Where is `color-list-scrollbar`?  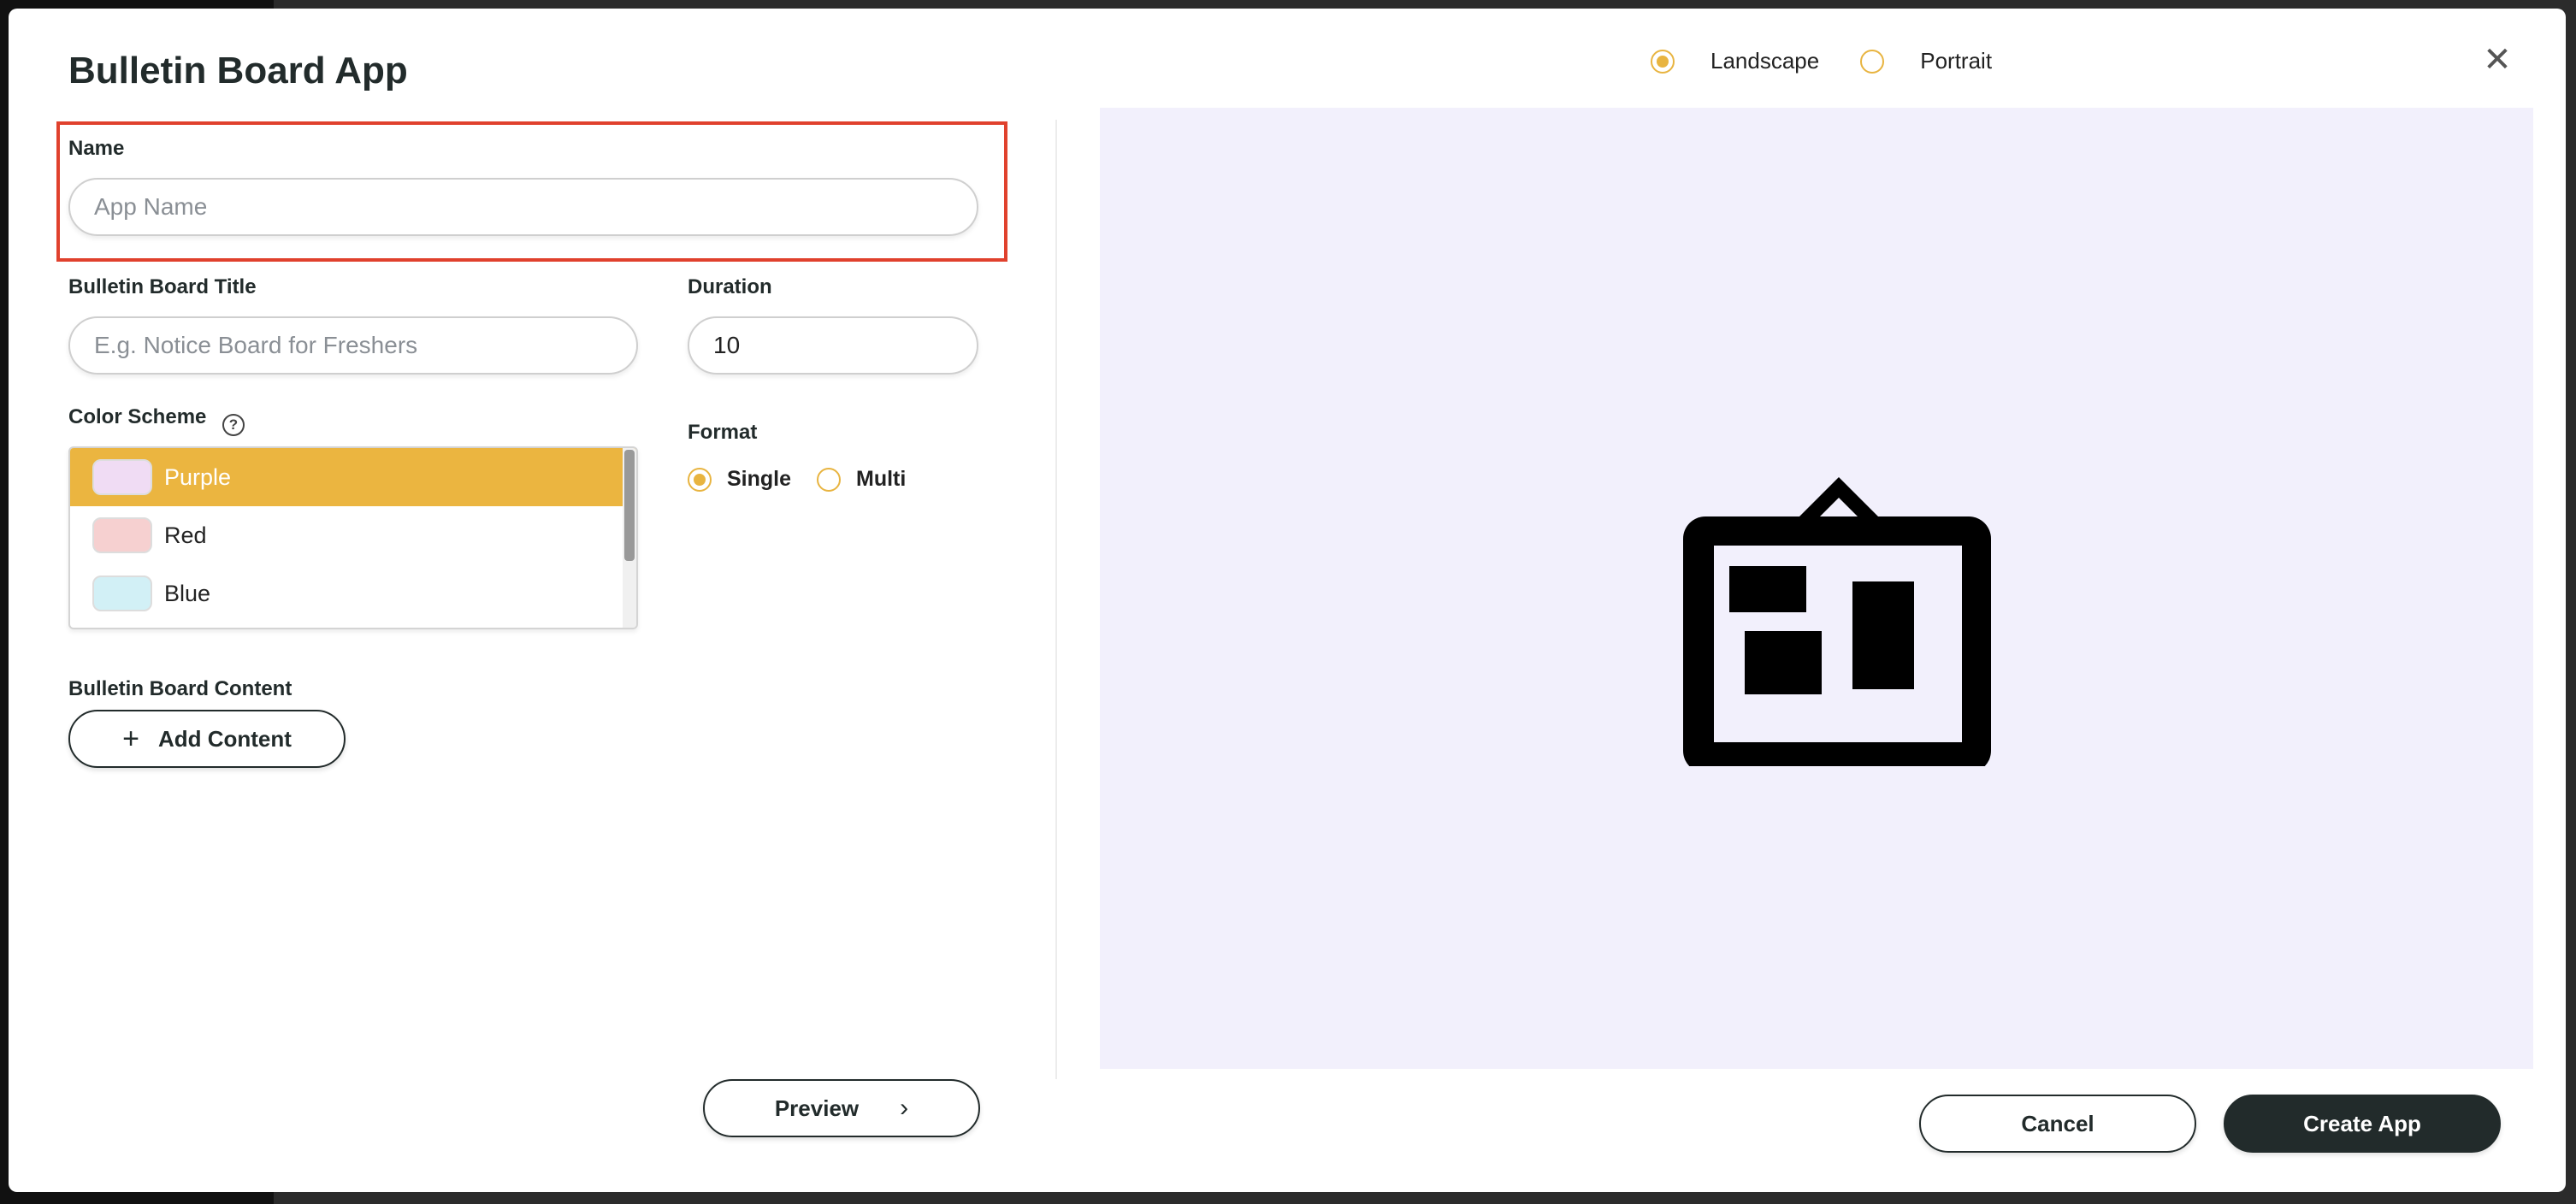 color-list-scrollbar is located at coordinates (629, 538).